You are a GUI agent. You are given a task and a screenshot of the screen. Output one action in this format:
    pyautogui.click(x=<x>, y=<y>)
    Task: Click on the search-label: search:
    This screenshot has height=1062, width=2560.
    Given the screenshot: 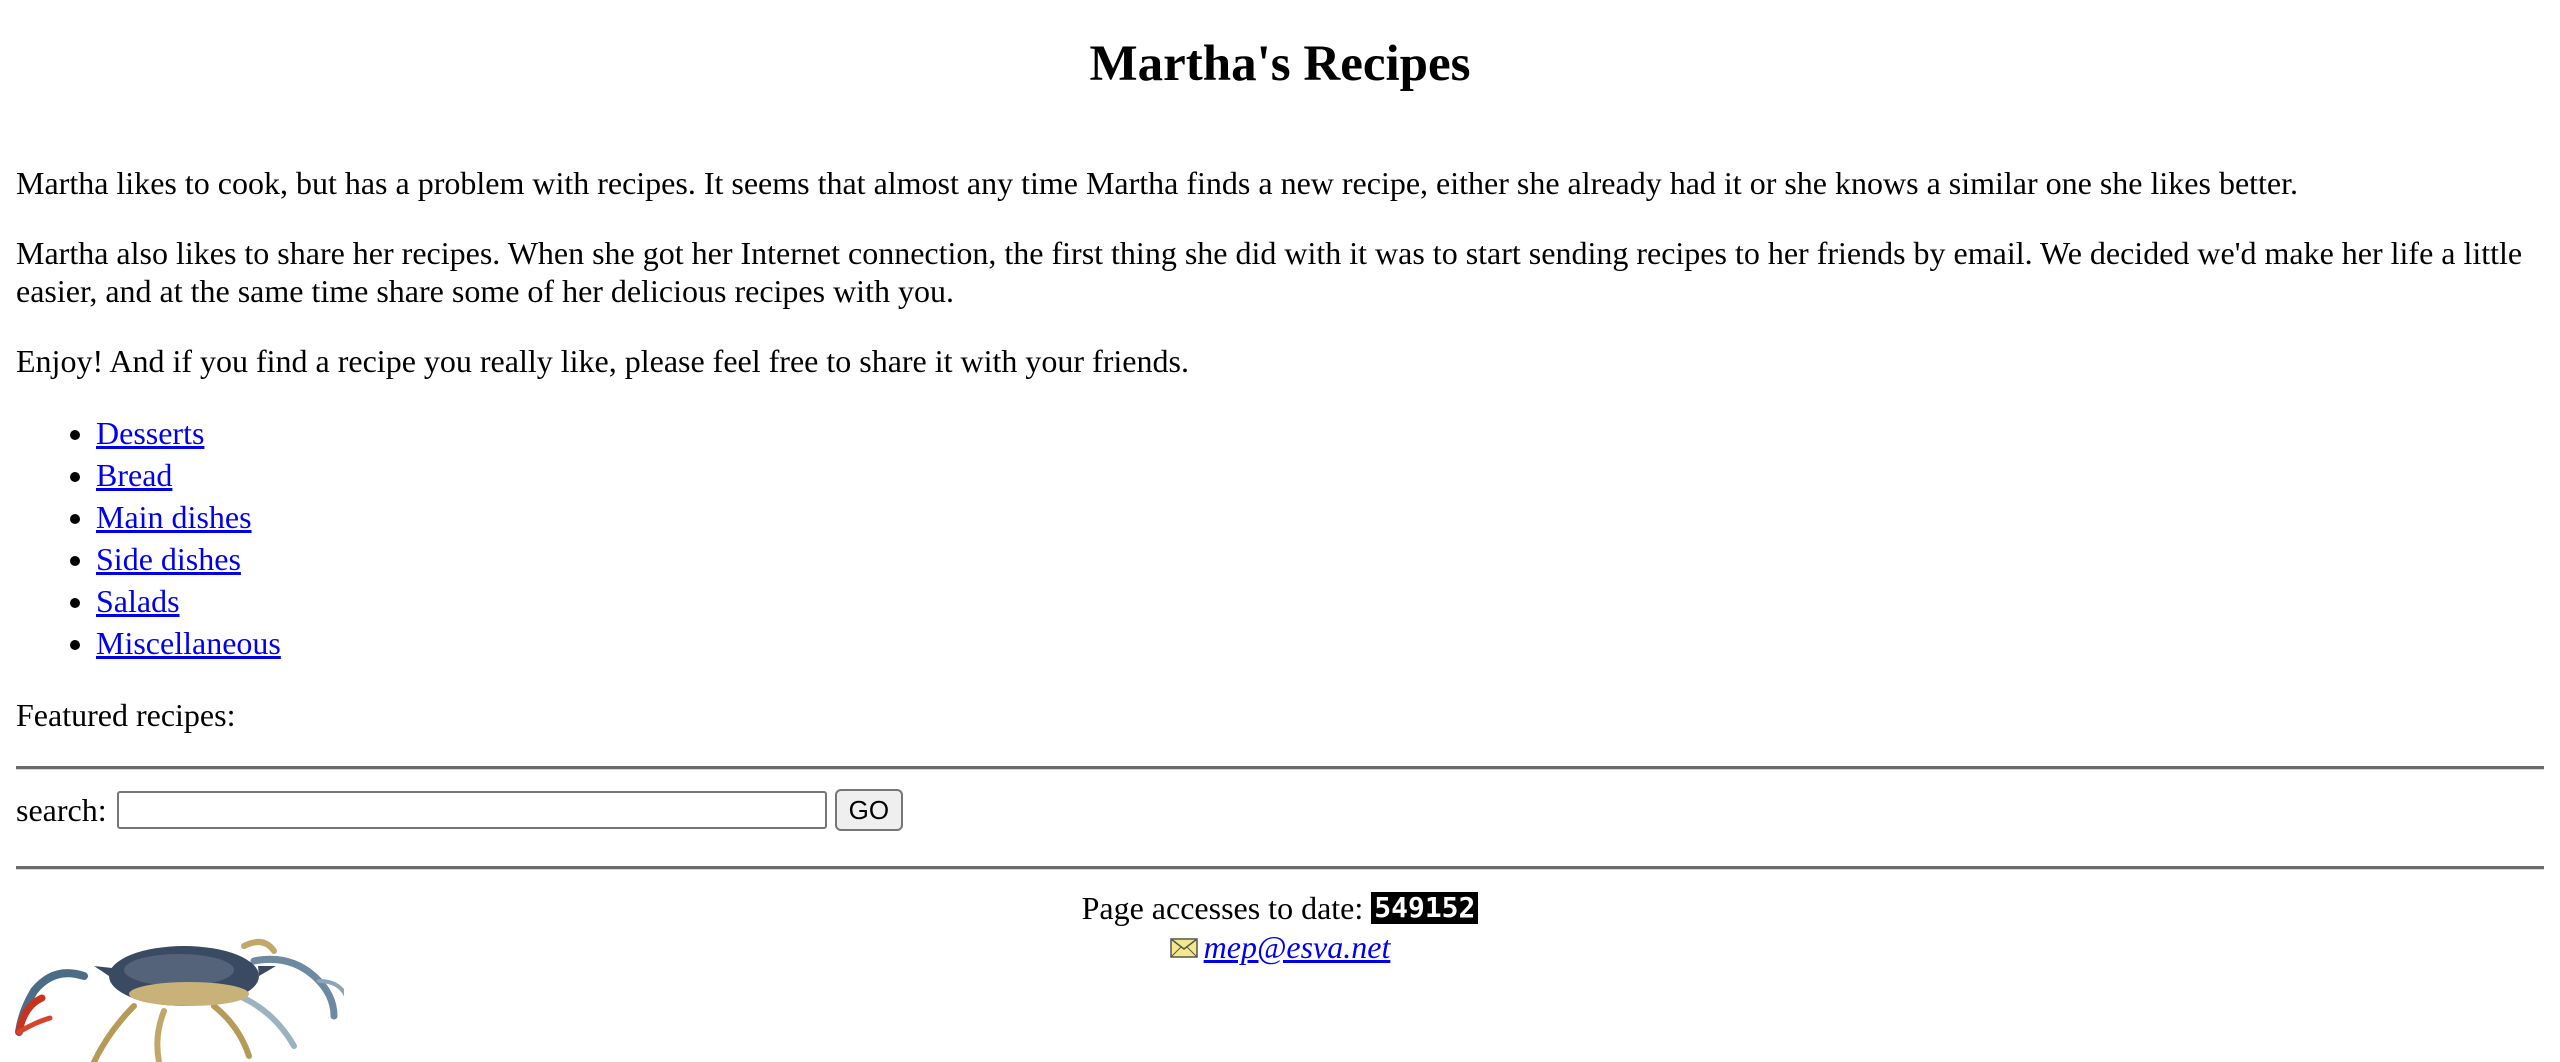 What is the action you would take?
    pyautogui.click(x=61, y=809)
    